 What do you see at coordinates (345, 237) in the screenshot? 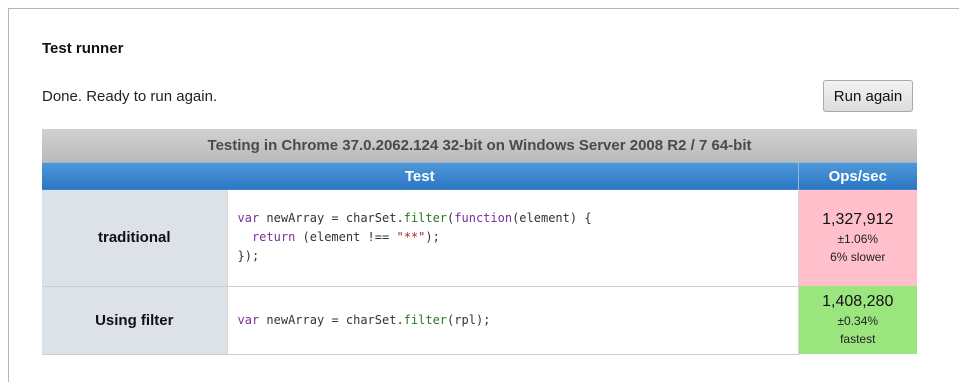
I see `code-line: return (element !== "**");` at bounding box center [345, 237].